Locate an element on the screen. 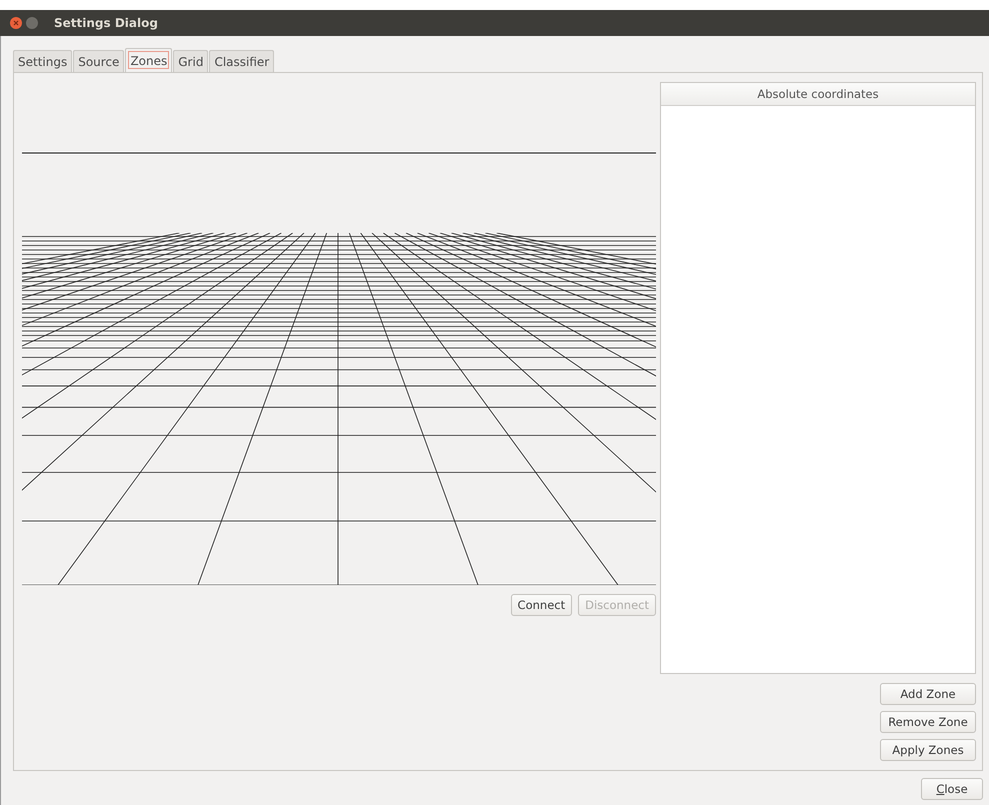 This screenshot has width=989, height=805. close-button: Close is located at coordinates (952, 789).